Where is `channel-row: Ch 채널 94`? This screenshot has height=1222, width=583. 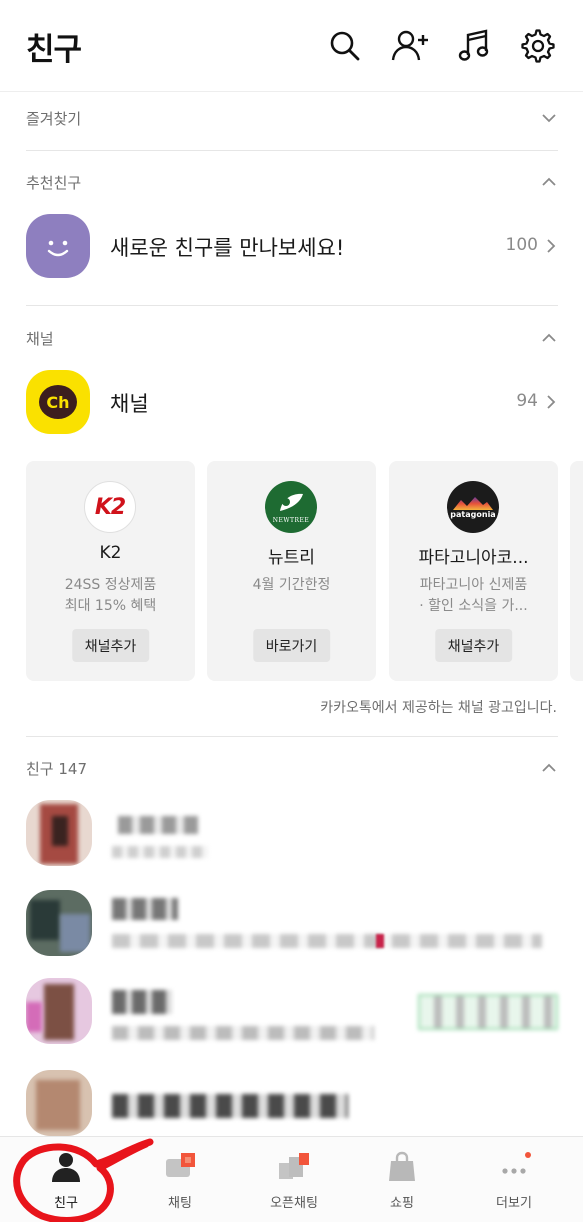 channel-row: Ch 채널 94 is located at coordinates (292, 403).